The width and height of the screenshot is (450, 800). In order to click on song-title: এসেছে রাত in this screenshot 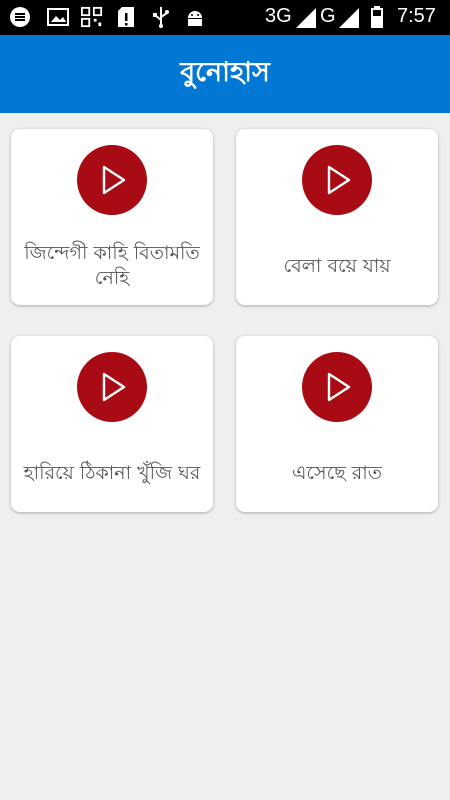, I will do `click(337, 472)`.